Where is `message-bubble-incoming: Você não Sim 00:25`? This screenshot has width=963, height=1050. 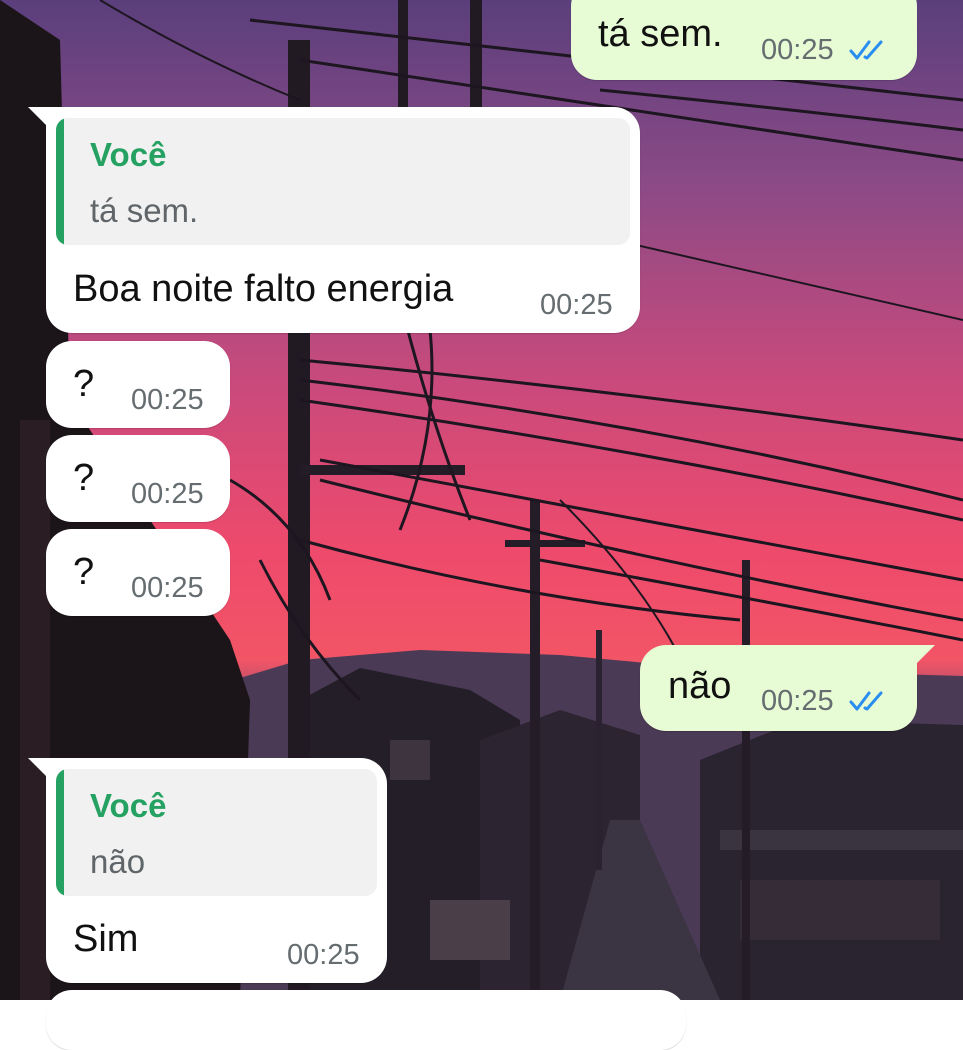
message-bubble-incoming: Você não Sim 00:25 is located at coordinates (207, 870).